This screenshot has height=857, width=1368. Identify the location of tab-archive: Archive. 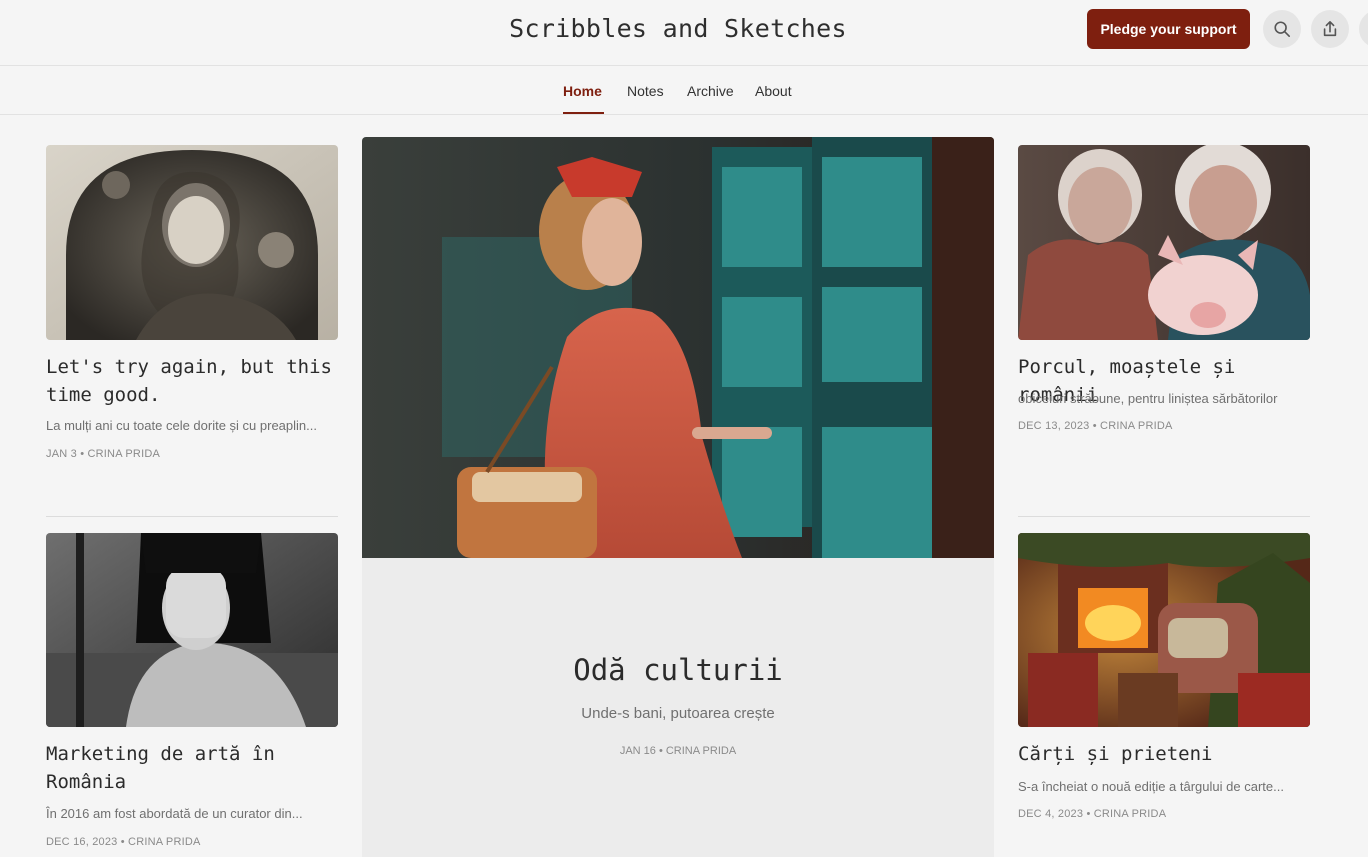
(710, 91).